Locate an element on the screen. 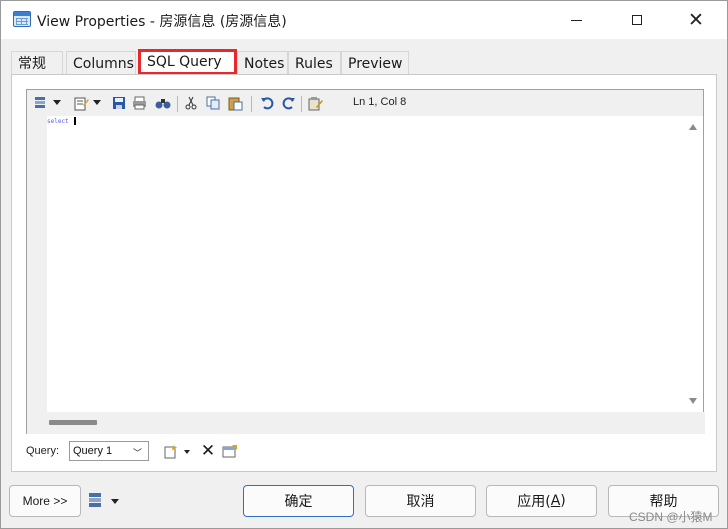 The image size is (728, 529). sql-text: select is located at coordinates (58, 121).